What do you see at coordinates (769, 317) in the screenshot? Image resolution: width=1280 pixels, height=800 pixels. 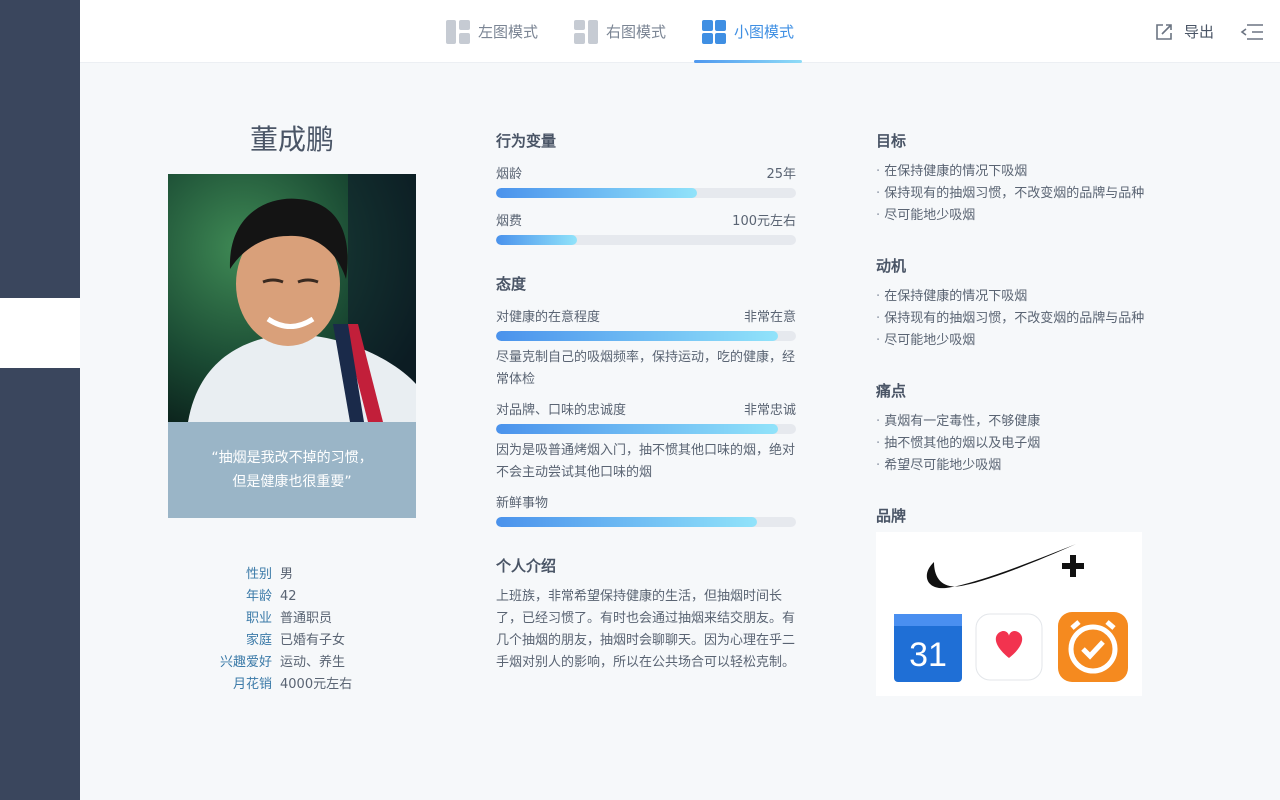 I see `metric-value: 非常在意` at bounding box center [769, 317].